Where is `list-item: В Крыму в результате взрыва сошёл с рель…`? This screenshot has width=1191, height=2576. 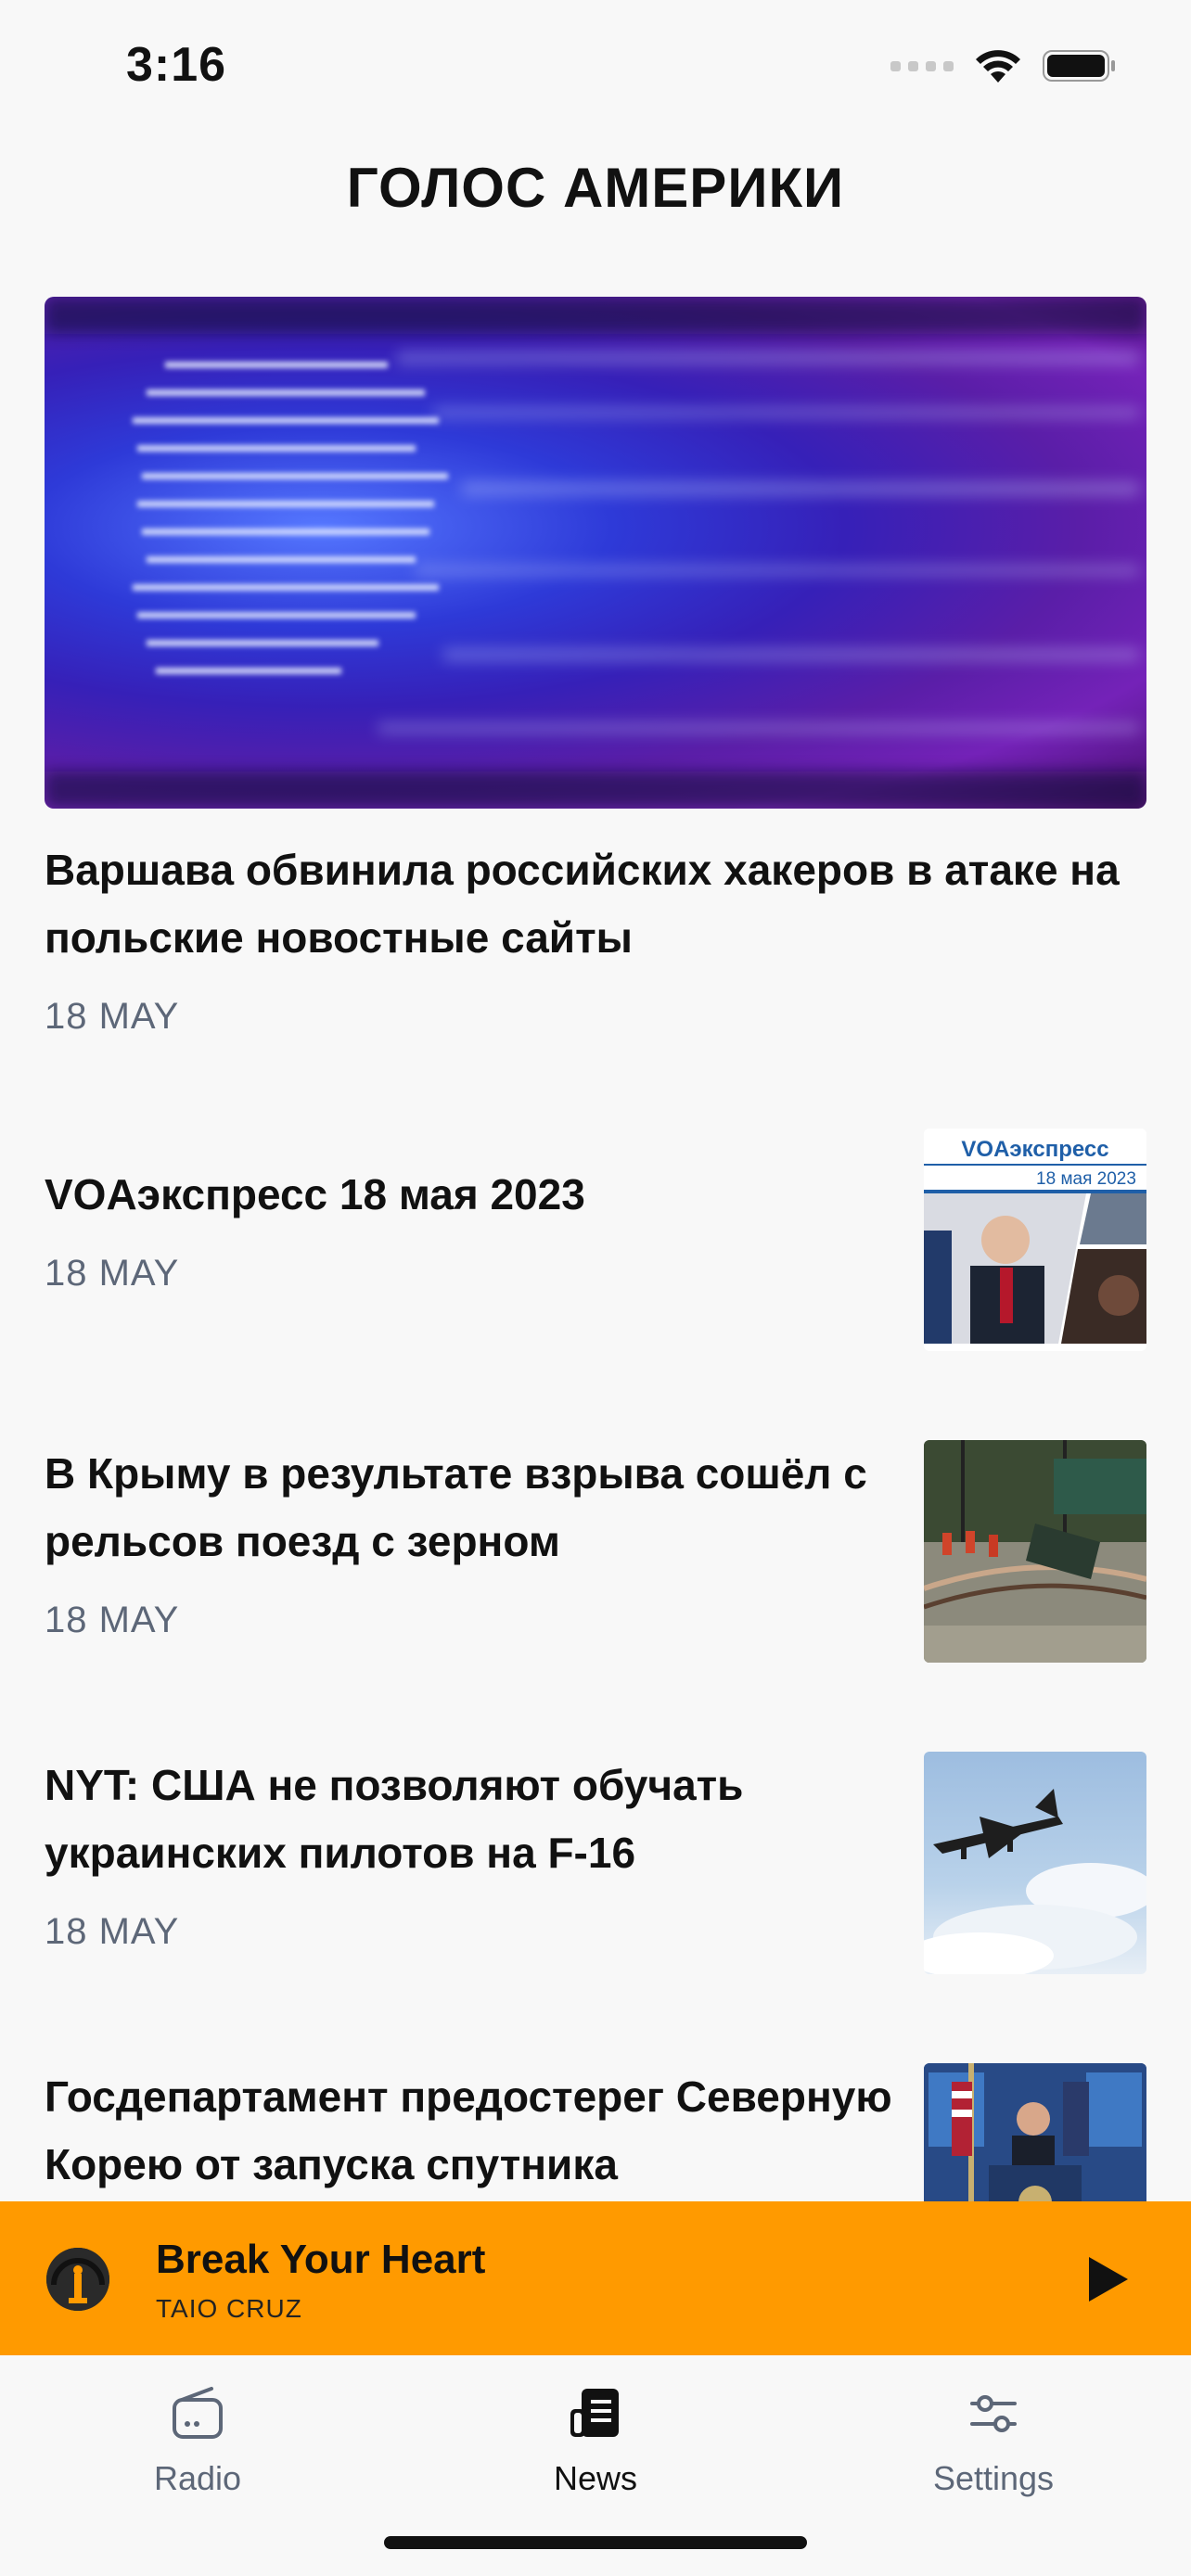 list-item: В Крыму в результате взрыва сошёл с рель… is located at coordinates (595, 1552).